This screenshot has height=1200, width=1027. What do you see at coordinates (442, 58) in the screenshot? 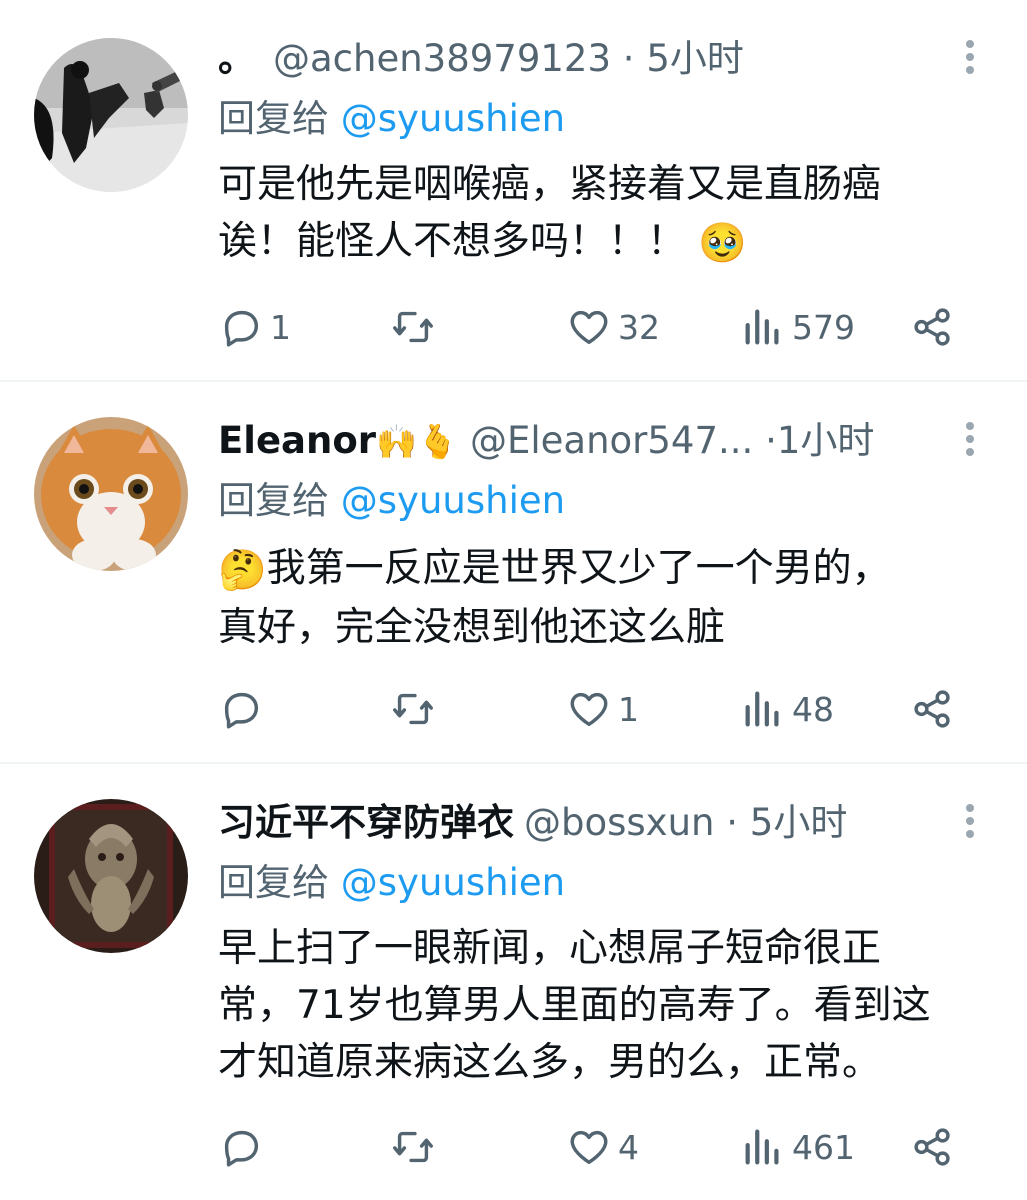
I see `user-handle: @achen38979123` at bounding box center [442, 58].